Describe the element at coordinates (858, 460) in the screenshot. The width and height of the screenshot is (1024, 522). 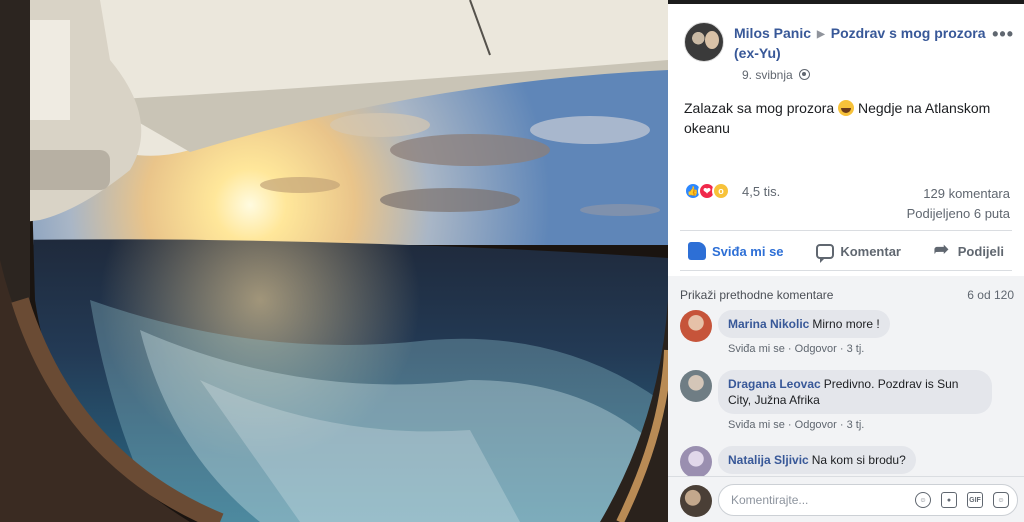
I see `comment-text: Na kom si brodu?` at that location.